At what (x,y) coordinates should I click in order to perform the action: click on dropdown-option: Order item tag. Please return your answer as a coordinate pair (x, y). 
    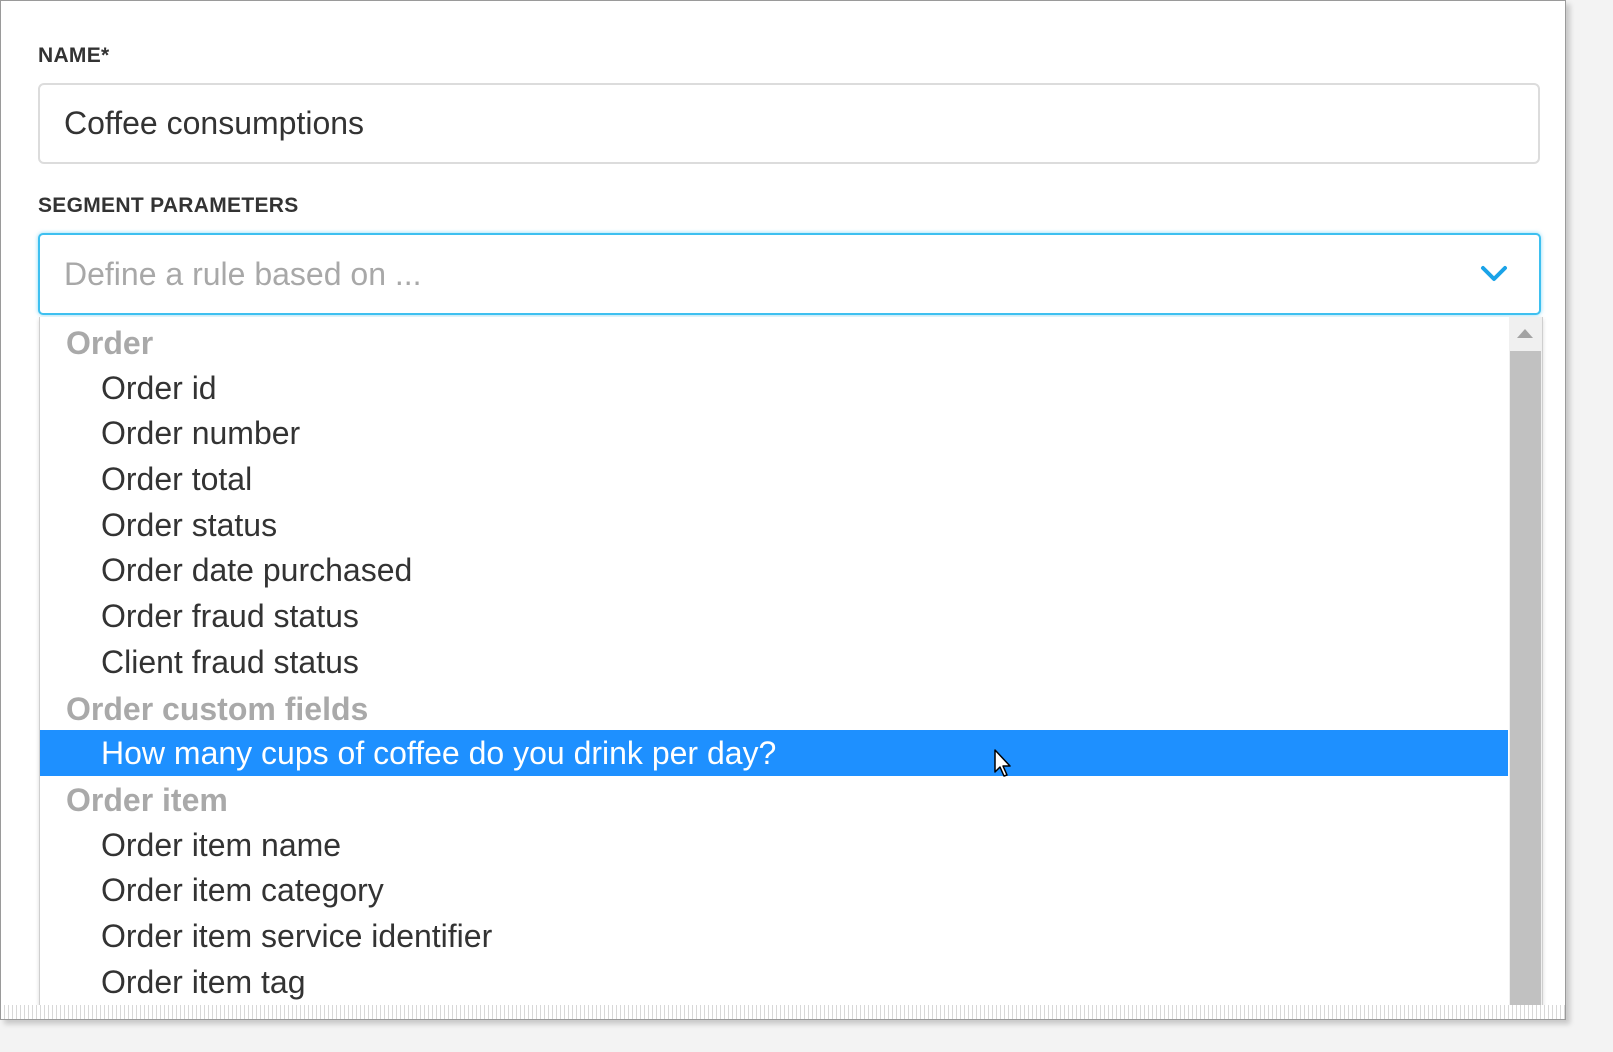
    Looking at the image, I should click on (774, 982).